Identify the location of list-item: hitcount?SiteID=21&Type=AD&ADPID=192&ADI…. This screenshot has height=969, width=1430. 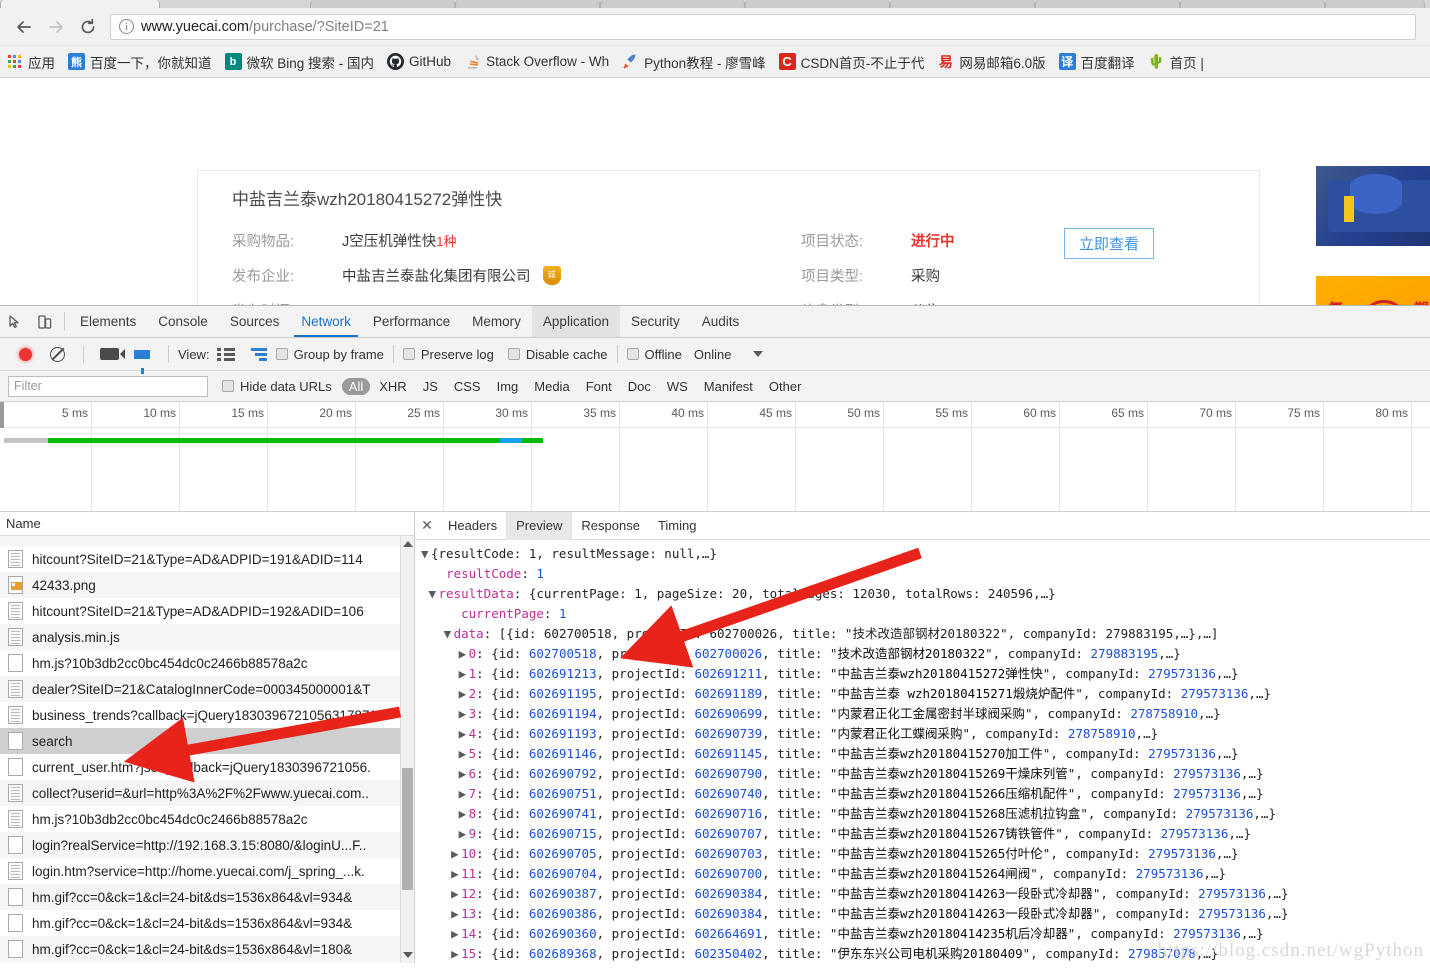
(207, 611).